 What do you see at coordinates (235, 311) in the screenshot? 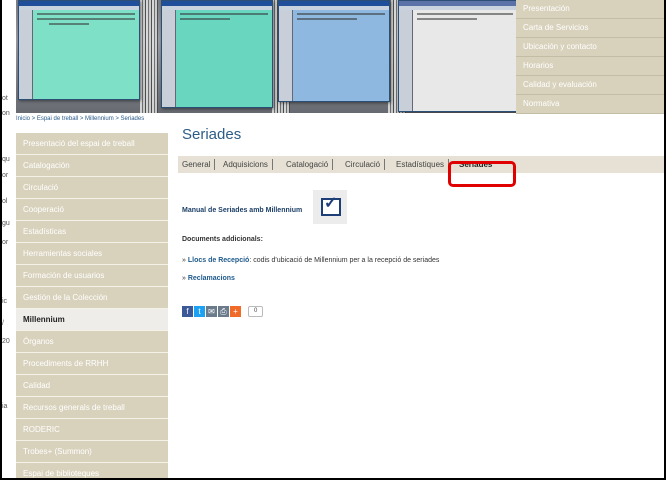
I see `plus-icon: +` at bounding box center [235, 311].